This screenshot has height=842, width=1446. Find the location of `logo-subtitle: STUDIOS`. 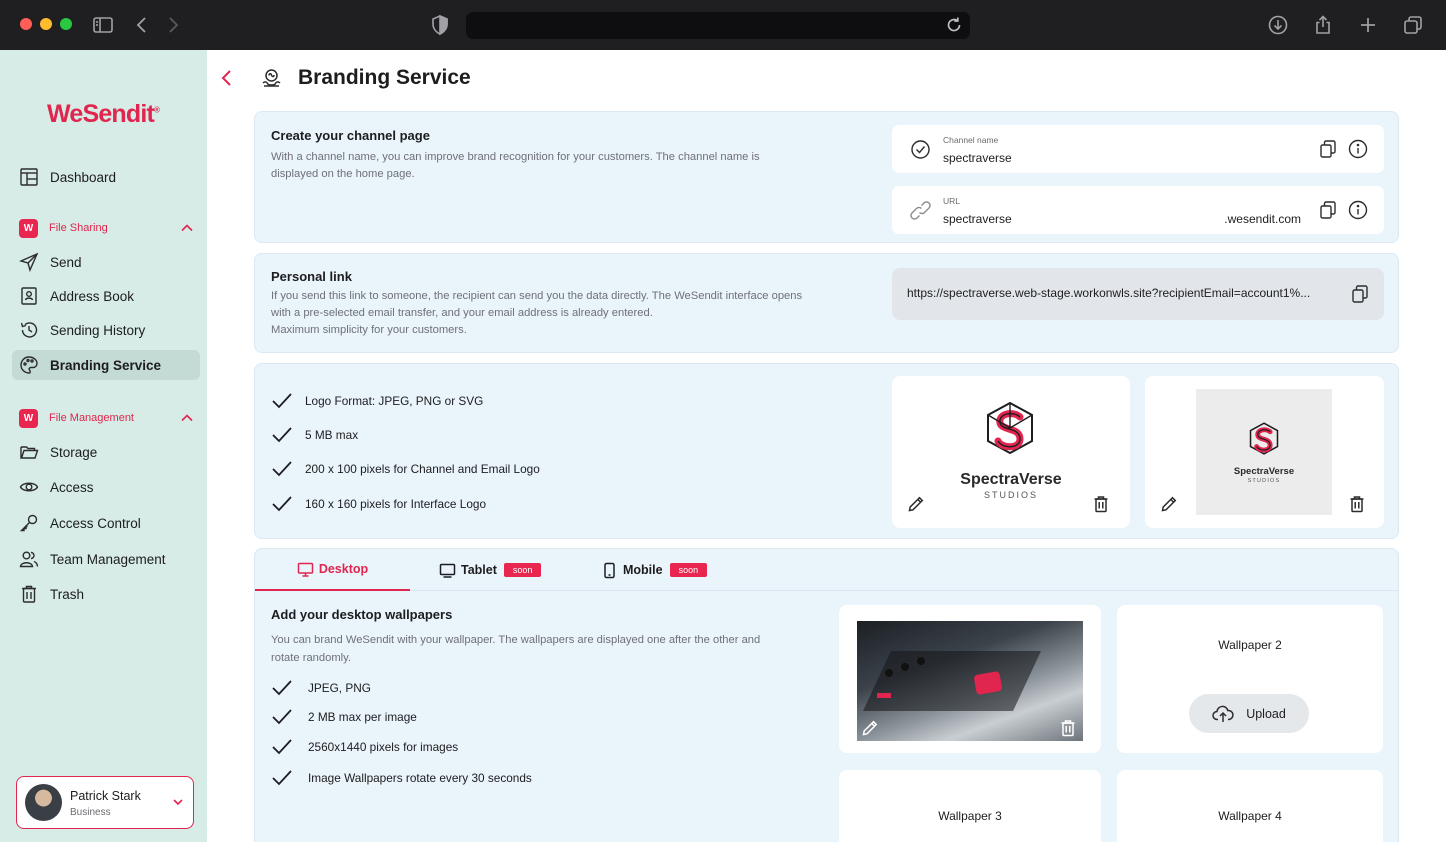

logo-subtitle: STUDIOS is located at coordinates (1264, 481).